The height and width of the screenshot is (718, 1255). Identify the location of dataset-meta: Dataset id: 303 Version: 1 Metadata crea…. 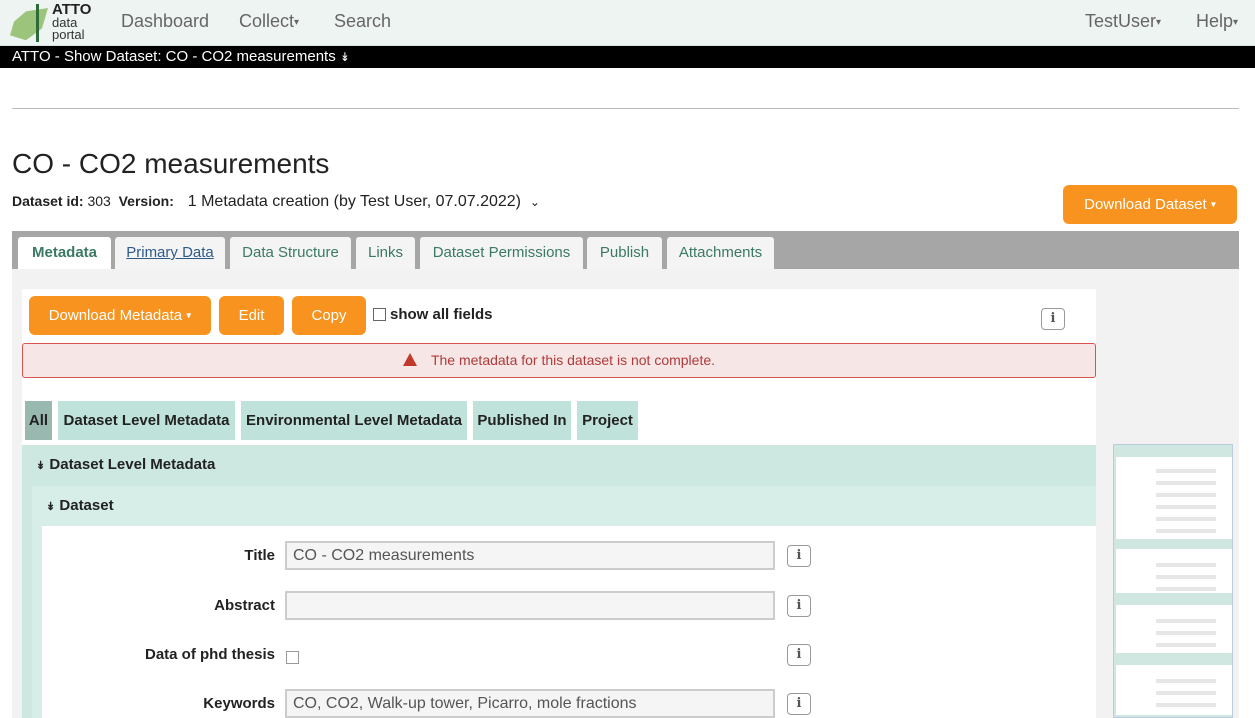
(276, 201).